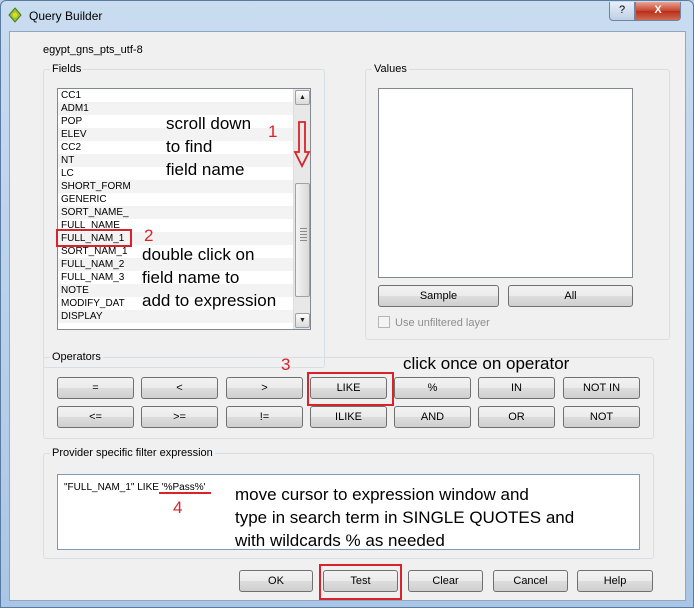 This screenshot has width=694, height=608. What do you see at coordinates (302, 145) in the screenshot?
I see `down-arrow-icon` at bounding box center [302, 145].